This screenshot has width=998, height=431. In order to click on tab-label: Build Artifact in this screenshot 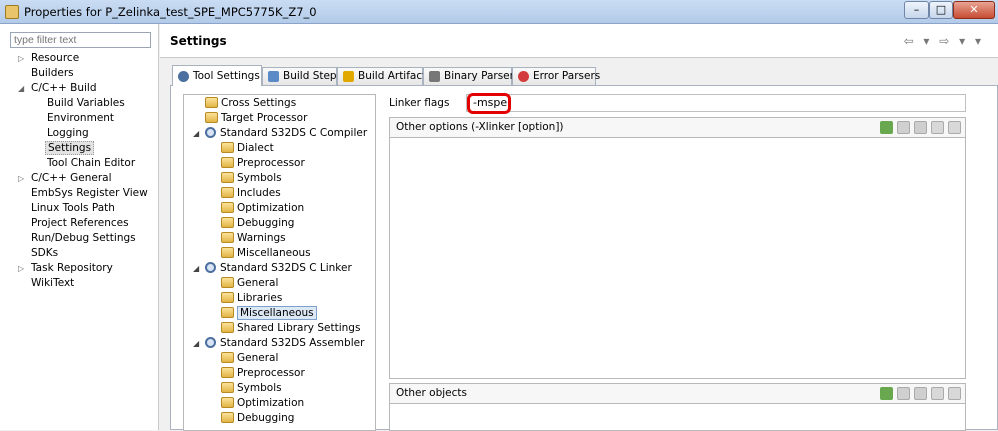, I will do `click(392, 76)`.